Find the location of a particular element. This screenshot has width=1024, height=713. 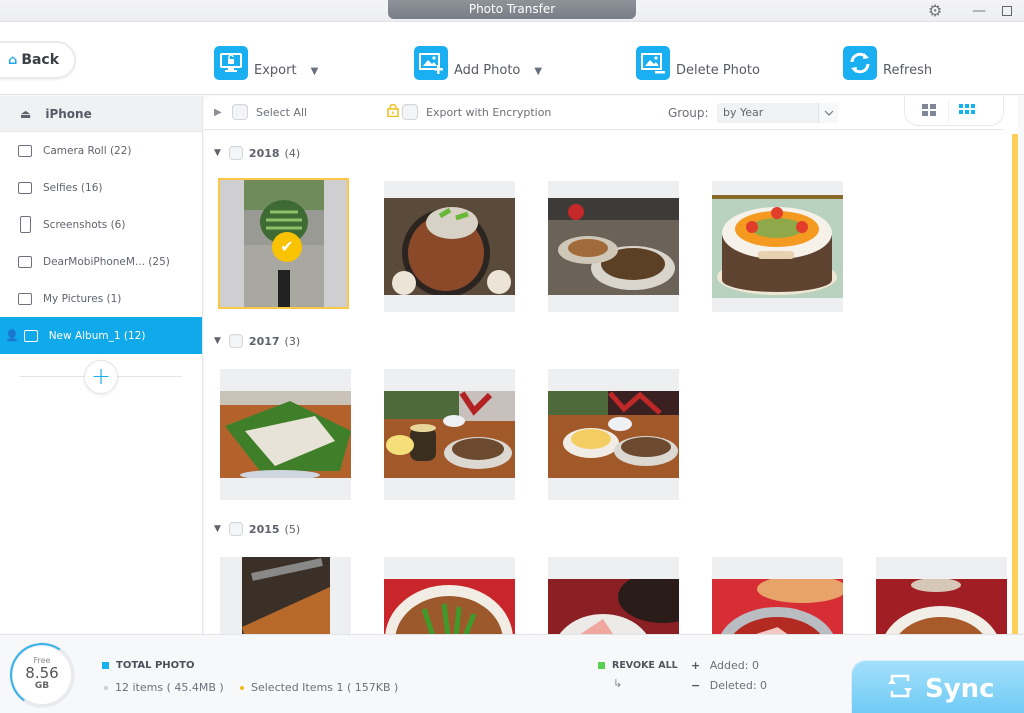

selected-items-text: Selected Items 1 ( 157KB ) is located at coordinates (325, 687).